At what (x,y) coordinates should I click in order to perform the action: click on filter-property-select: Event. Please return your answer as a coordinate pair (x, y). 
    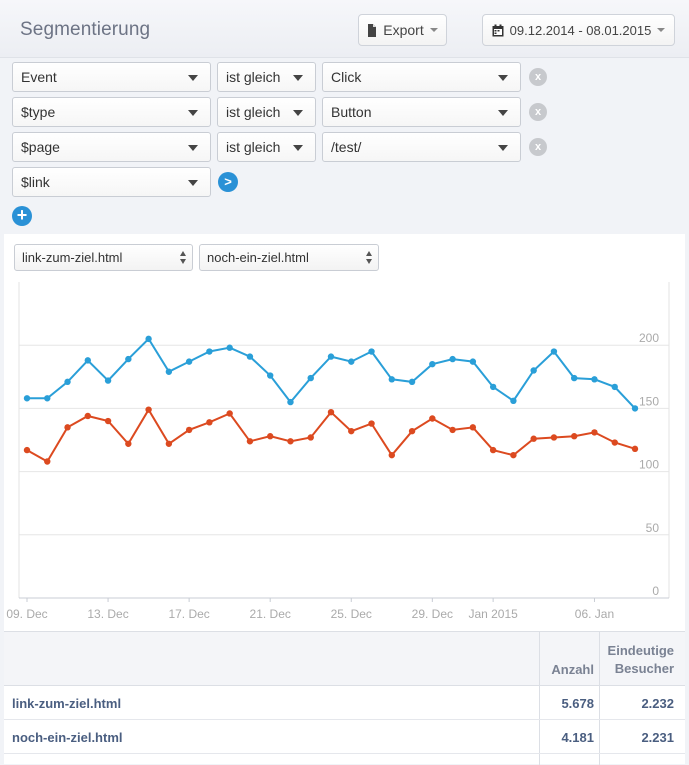
    Looking at the image, I should click on (111, 77).